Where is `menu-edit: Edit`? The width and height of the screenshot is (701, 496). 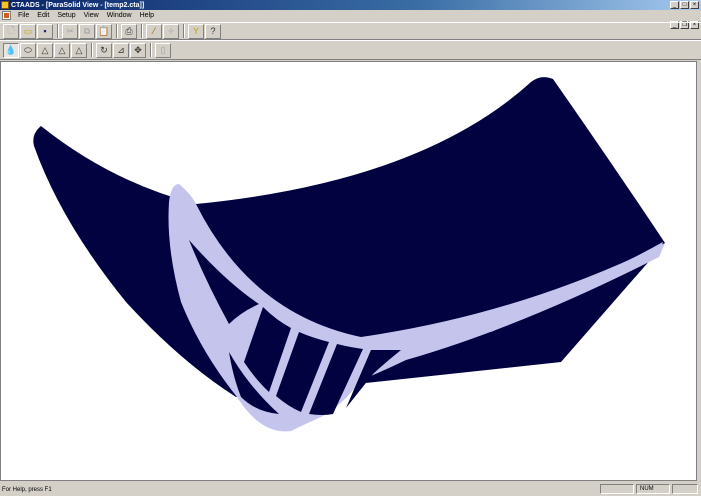
menu-edit: Edit is located at coordinates (43, 15).